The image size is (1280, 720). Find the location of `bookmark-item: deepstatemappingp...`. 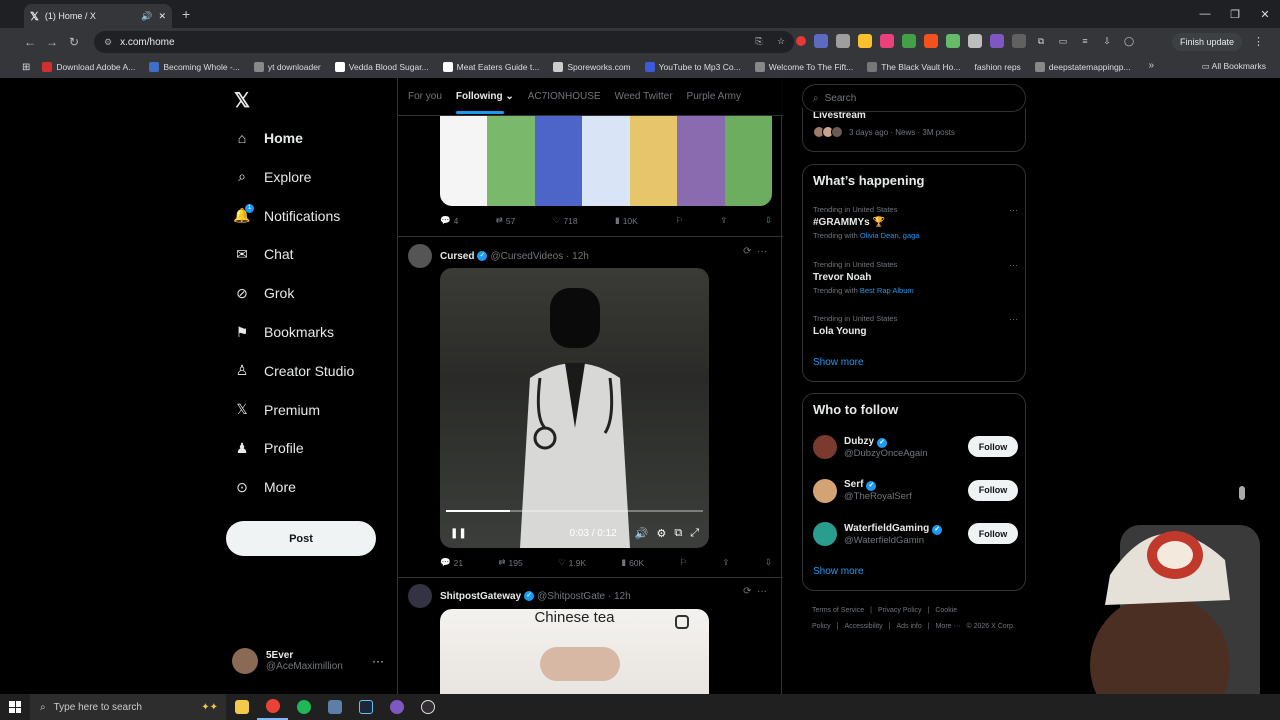

bookmark-item: deepstatemappingp... is located at coordinates (1082, 67).